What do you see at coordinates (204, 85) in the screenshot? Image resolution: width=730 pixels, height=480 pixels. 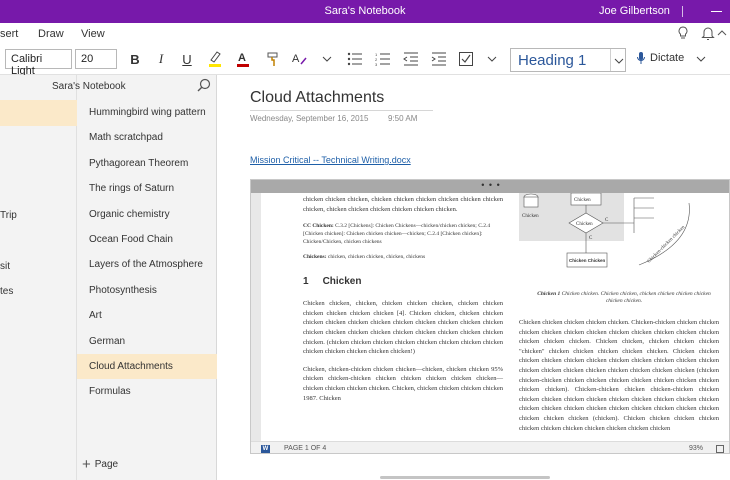 I see `search-icon` at bounding box center [204, 85].